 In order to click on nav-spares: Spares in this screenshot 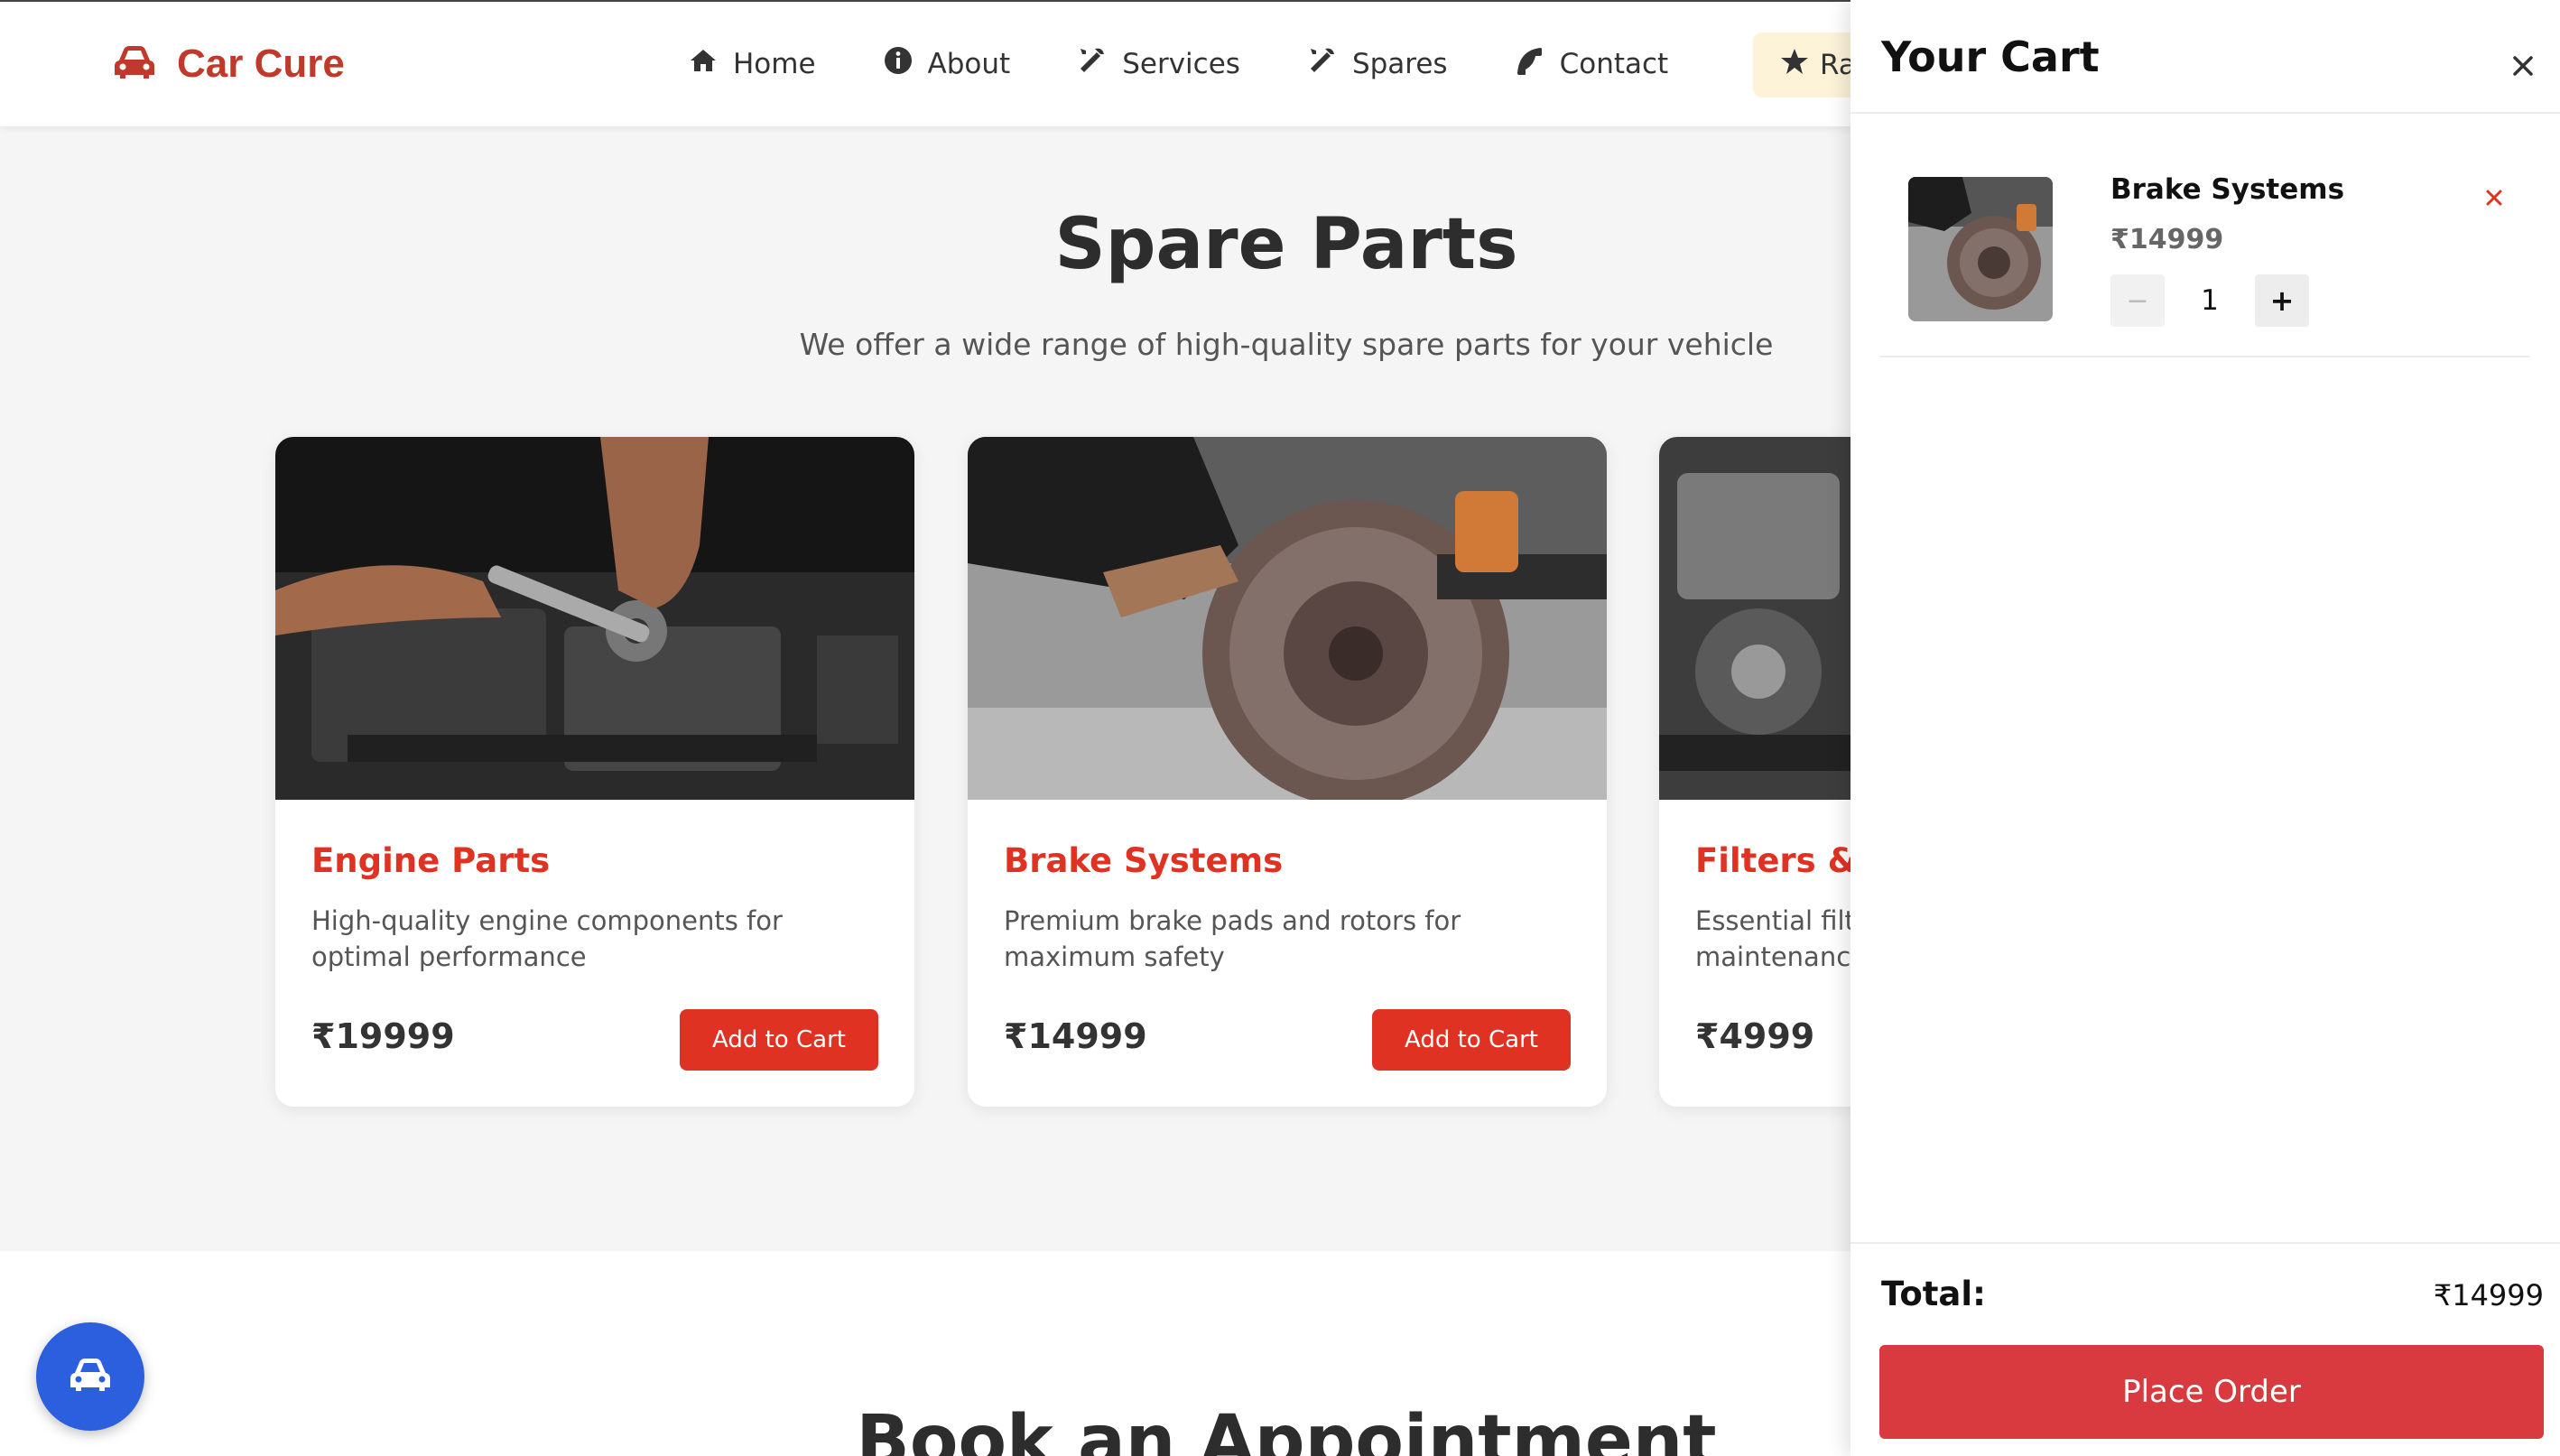, I will do `click(1378, 64)`.